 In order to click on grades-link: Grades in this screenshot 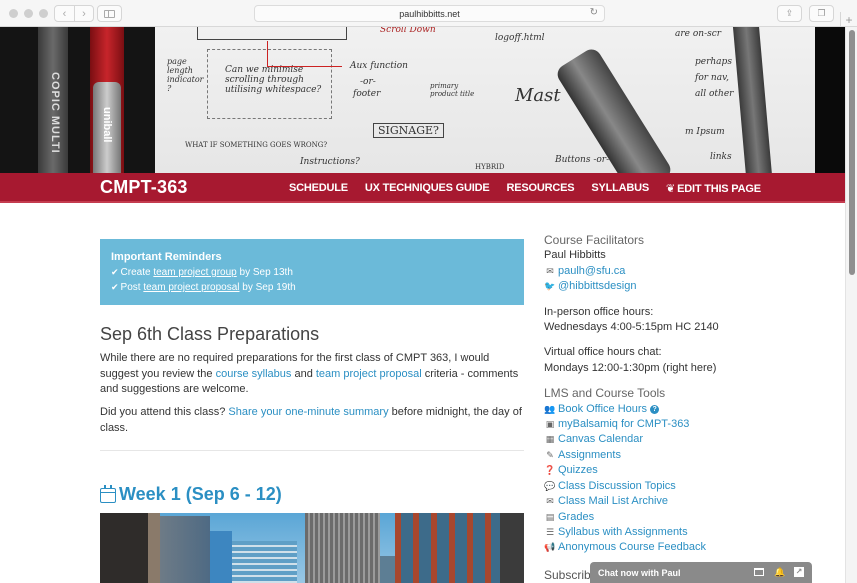, I will do `click(576, 517)`.